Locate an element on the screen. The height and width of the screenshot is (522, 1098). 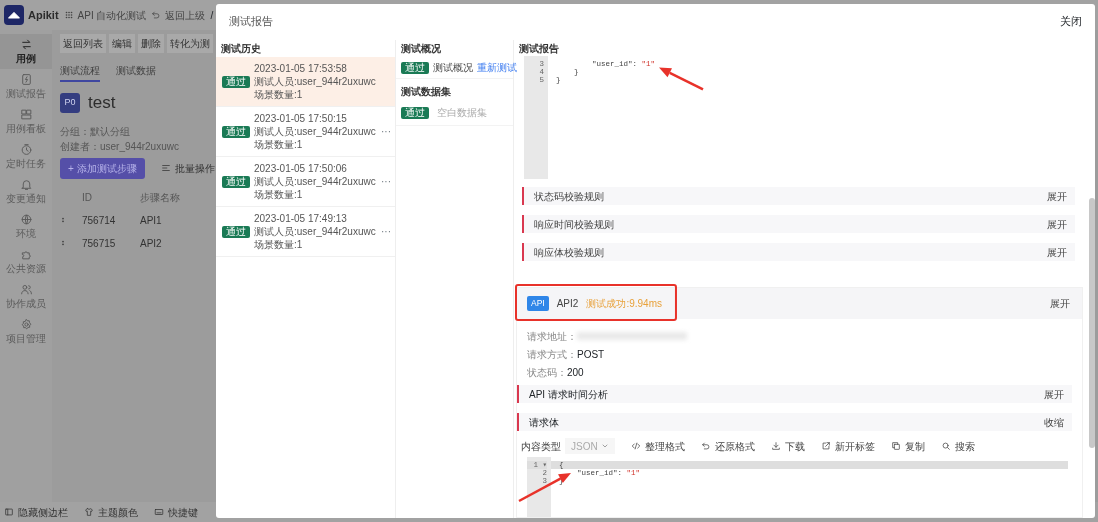
close-button: 关闭 is located at coordinates (1071, 22).